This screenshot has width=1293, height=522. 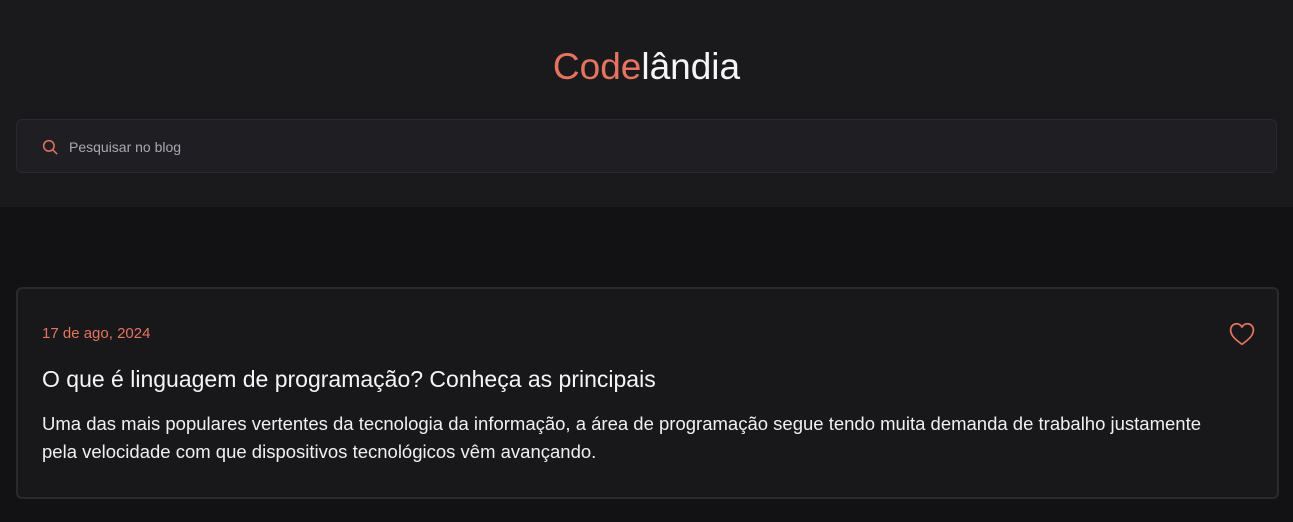 I want to click on logo-rest-text: lândia, so click(x=691, y=66).